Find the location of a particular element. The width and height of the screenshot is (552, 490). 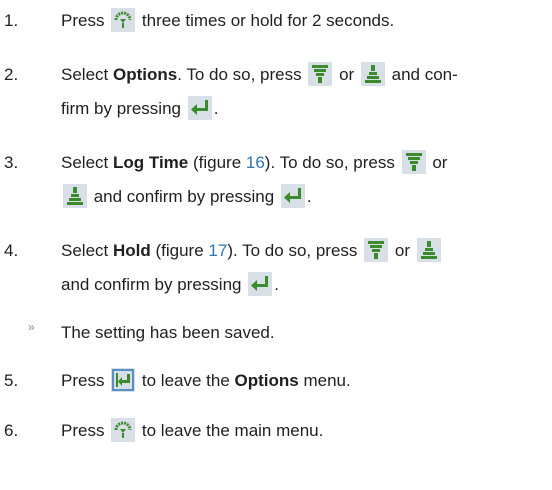

step-text: Press to leave the main menu. is located at coordinates (298, 431).